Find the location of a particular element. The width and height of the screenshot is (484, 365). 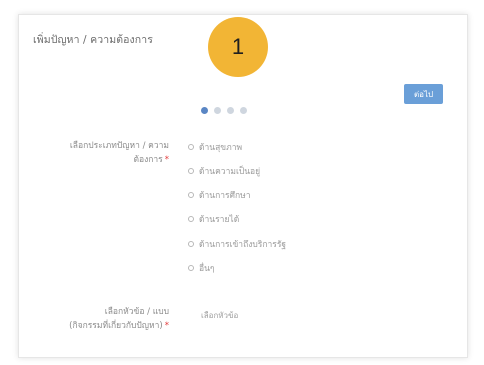

problem-type-option: ด้านสุขภาพ is located at coordinates (237, 146).